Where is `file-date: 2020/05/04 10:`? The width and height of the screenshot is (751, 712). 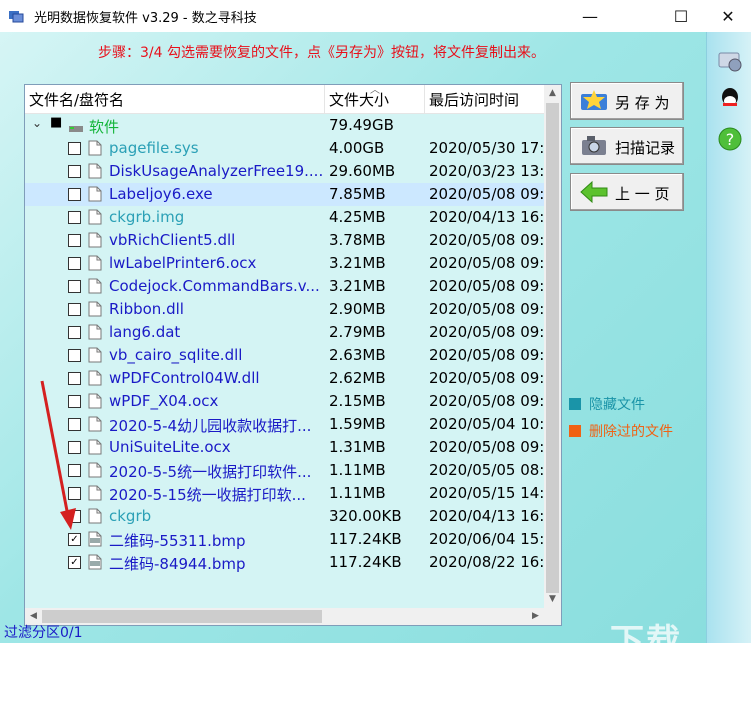
file-date: 2020/05/04 10: is located at coordinates (487, 424).